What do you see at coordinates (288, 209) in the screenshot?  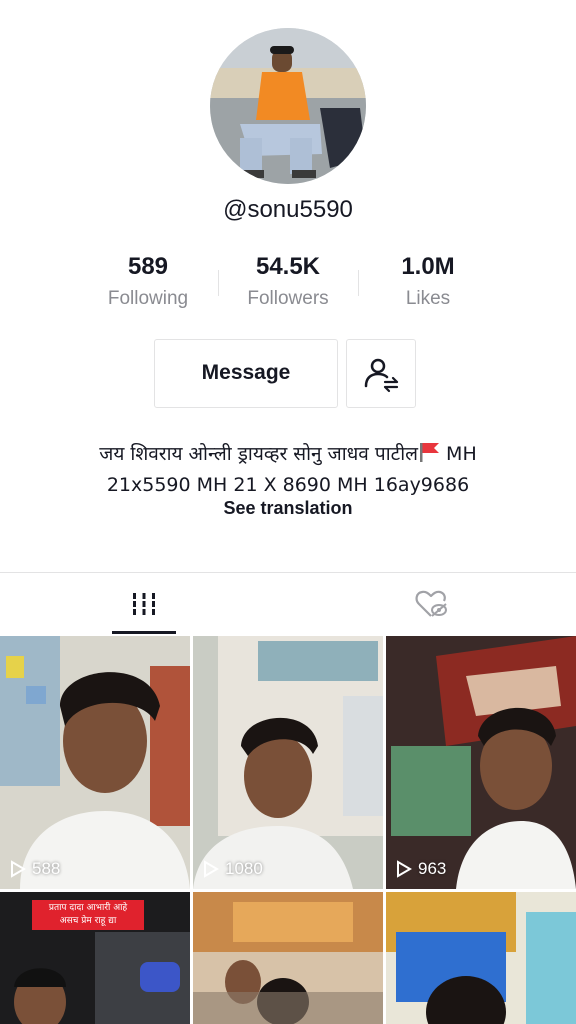 I see `username: @sonu5590` at bounding box center [288, 209].